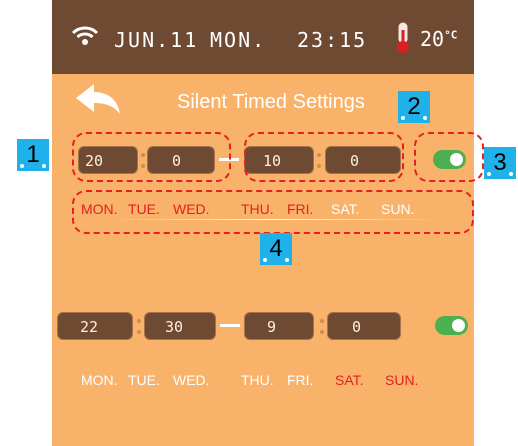 This screenshot has width=518, height=446. Describe the element at coordinates (458, 325) in the screenshot. I see `toggle-knob` at that location.